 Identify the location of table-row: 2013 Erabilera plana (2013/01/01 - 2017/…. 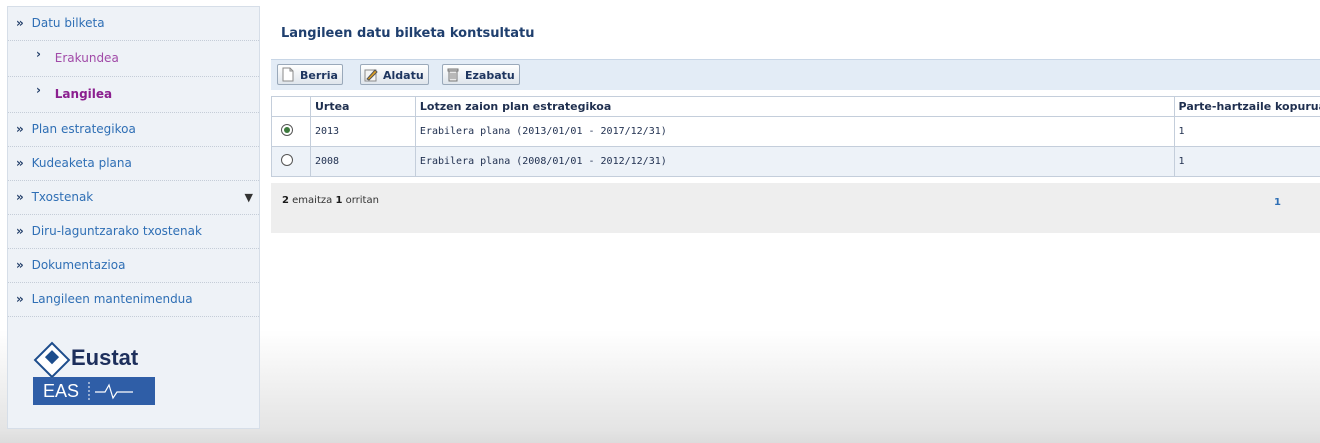
(795, 131).